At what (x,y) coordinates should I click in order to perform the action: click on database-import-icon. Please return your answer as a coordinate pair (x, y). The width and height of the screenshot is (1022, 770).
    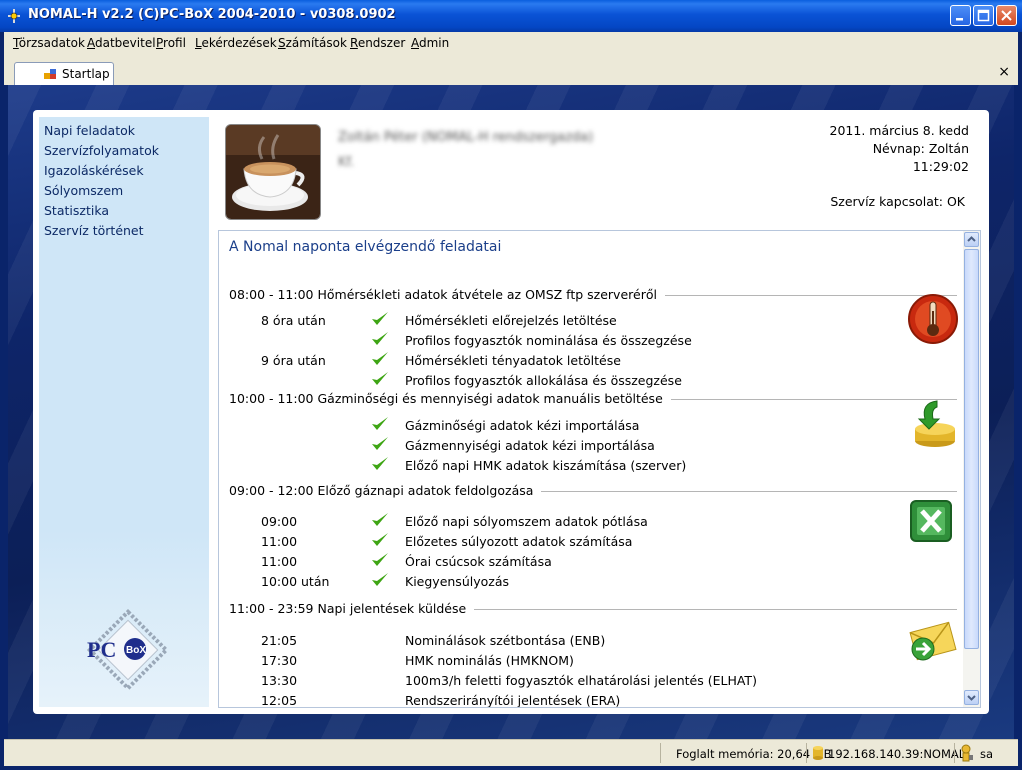
    Looking at the image, I should click on (935, 423).